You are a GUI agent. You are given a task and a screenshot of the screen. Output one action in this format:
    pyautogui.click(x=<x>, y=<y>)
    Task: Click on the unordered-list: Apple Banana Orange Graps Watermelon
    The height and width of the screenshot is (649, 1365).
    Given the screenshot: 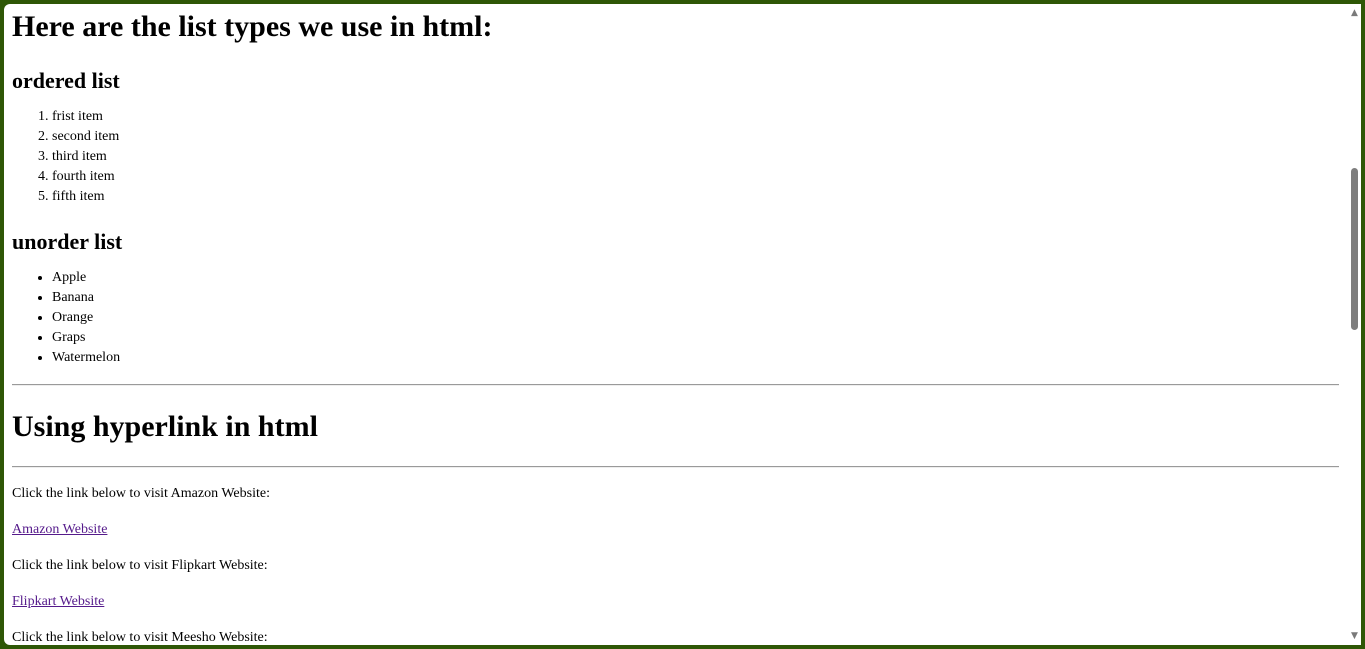 What is the action you would take?
    pyautogui.click(x=675, y=318)
    